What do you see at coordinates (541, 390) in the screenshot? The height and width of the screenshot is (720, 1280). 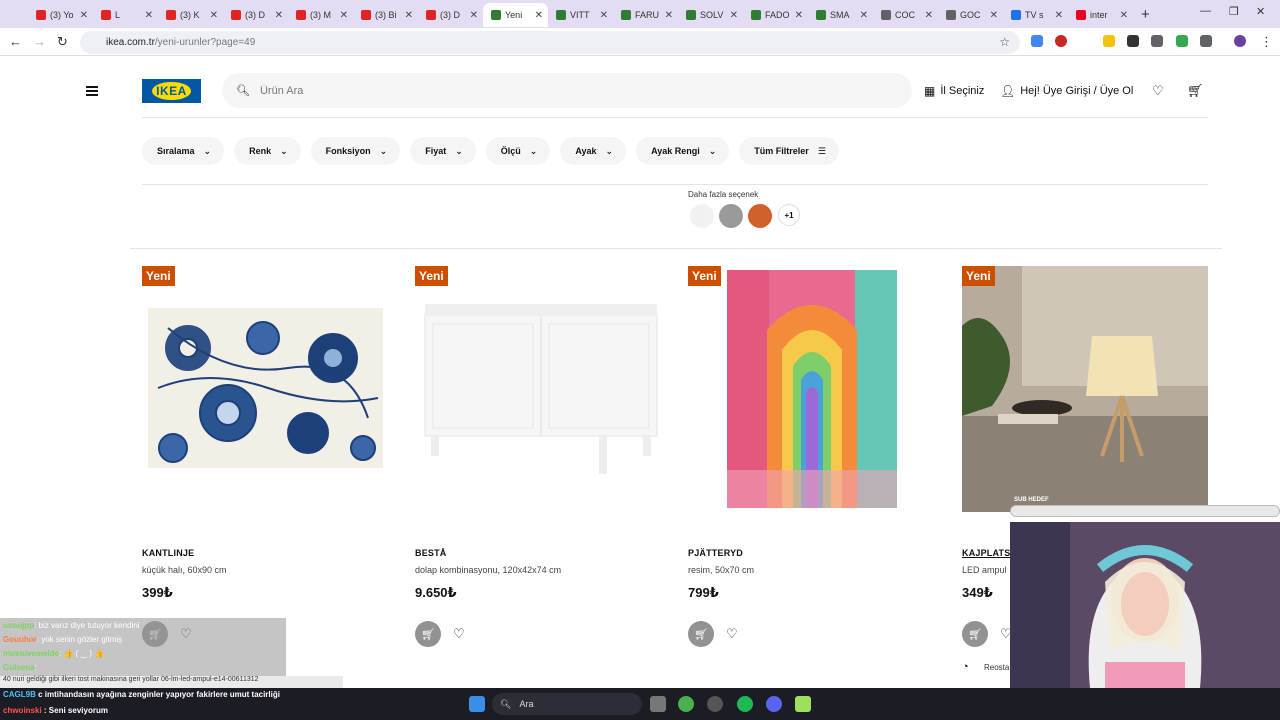 I see `cabinet-image` at bounding box center [541, 390].